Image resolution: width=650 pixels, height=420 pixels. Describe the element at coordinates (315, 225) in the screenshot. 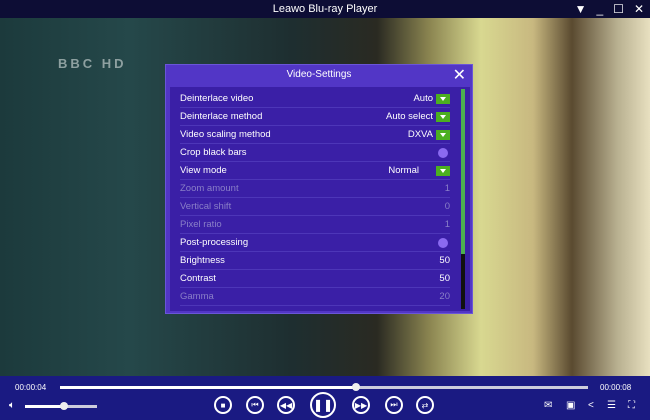

I see `setting-row: Pixel ratio 1` at that location.